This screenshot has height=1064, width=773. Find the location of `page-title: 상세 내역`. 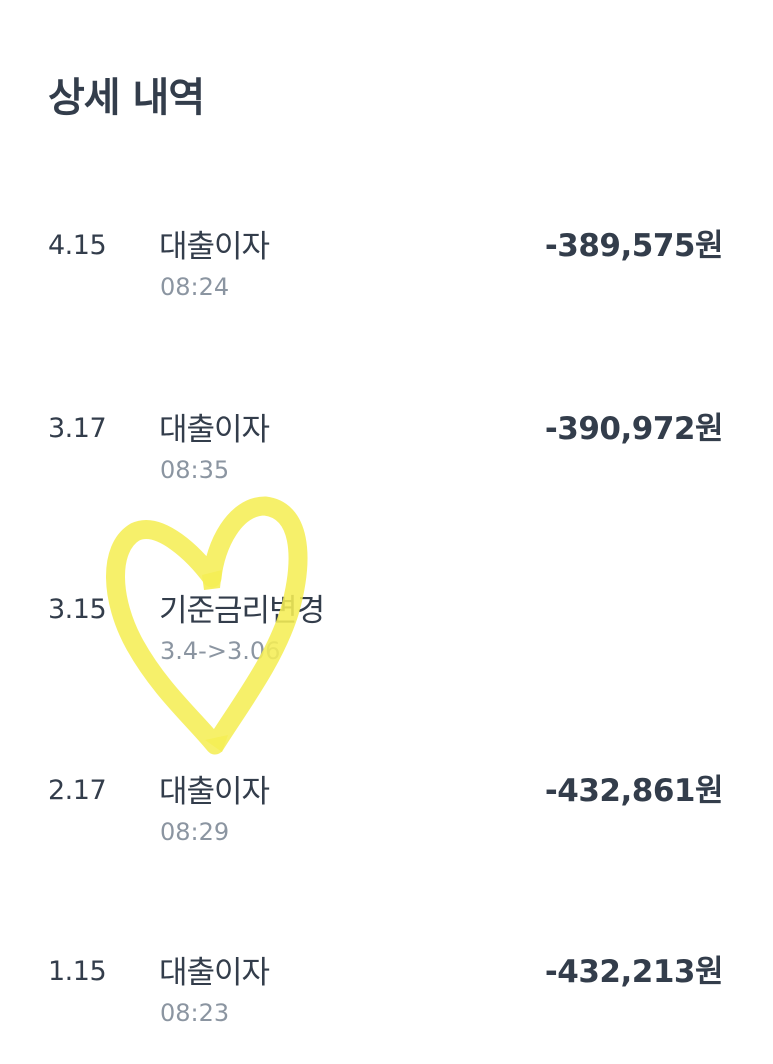

page-title: 상세 내역 is located at coordinates (126, 98).